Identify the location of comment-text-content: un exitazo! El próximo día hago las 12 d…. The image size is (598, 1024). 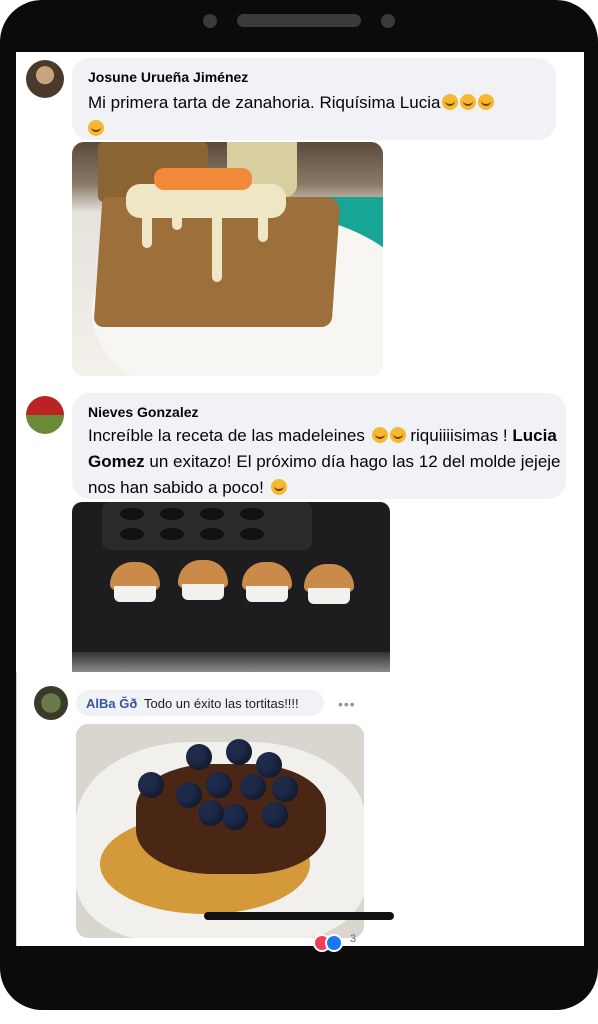
(324, 474).